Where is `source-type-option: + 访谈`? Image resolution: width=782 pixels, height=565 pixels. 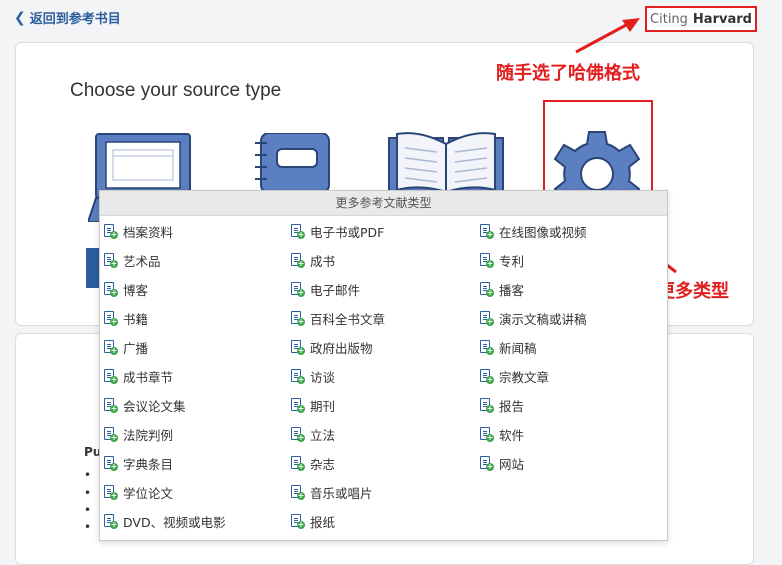 source-type-option: + 访谈 is located at coordinates (312, 376).